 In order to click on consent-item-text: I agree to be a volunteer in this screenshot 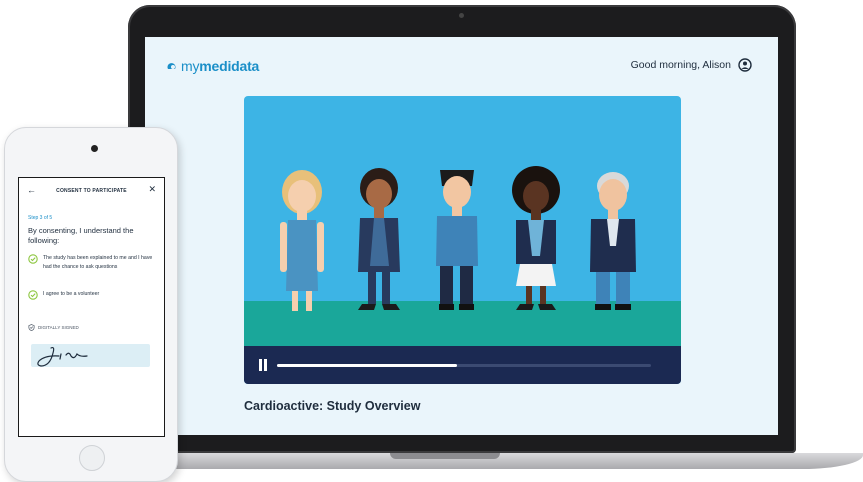, I will do `click(71, 294)`.